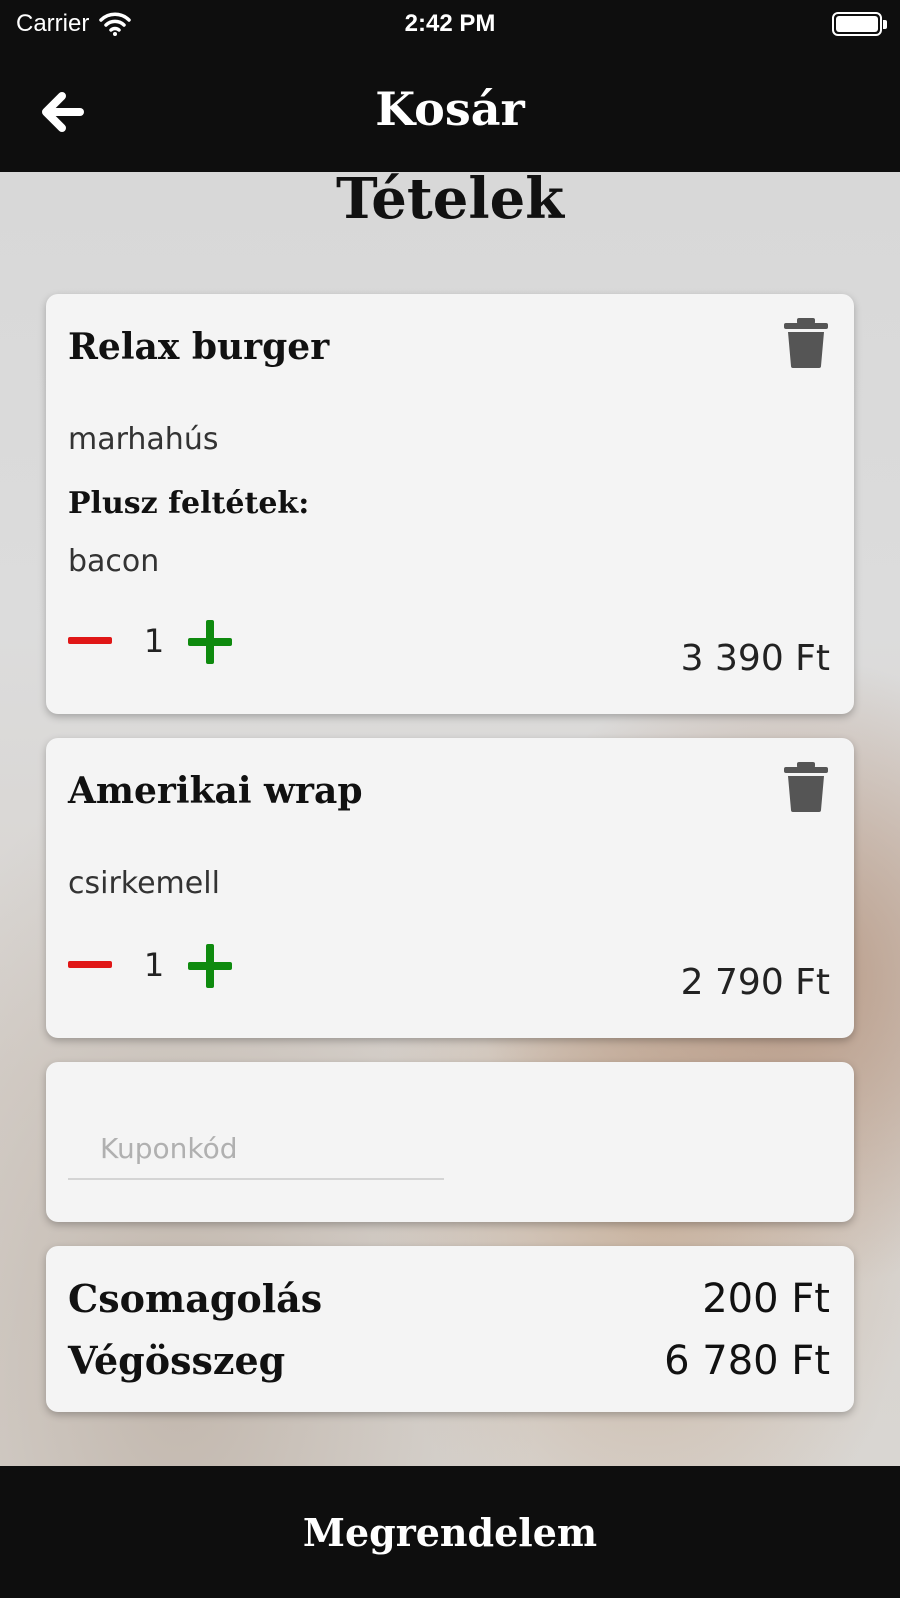 The height and width of the screenshot is (1598, 900). What do you see at coordinates (195, 1298) in the screenshot?
I see `packaging-label: Csomagolás` at bounding box center [195, 1298].